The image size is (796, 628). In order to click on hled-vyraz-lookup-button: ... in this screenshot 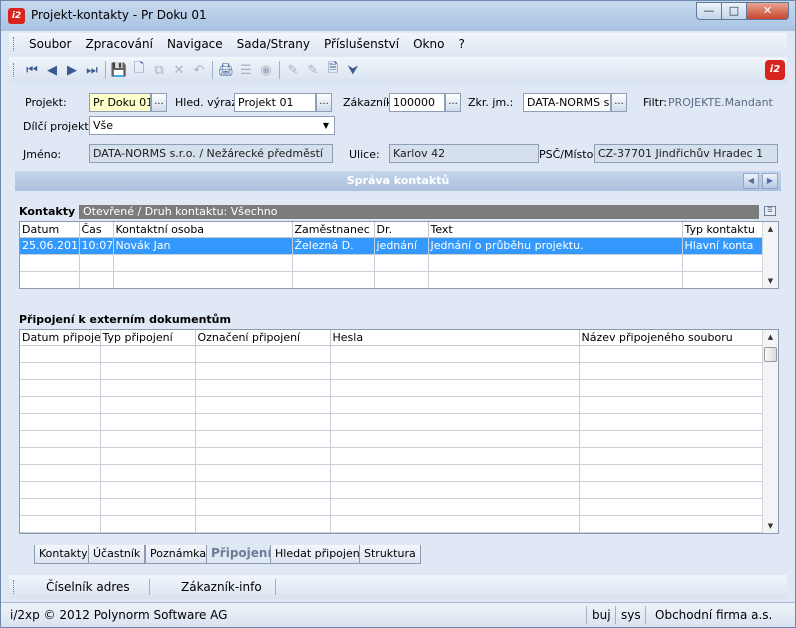, I will do `click(324, 102)`.